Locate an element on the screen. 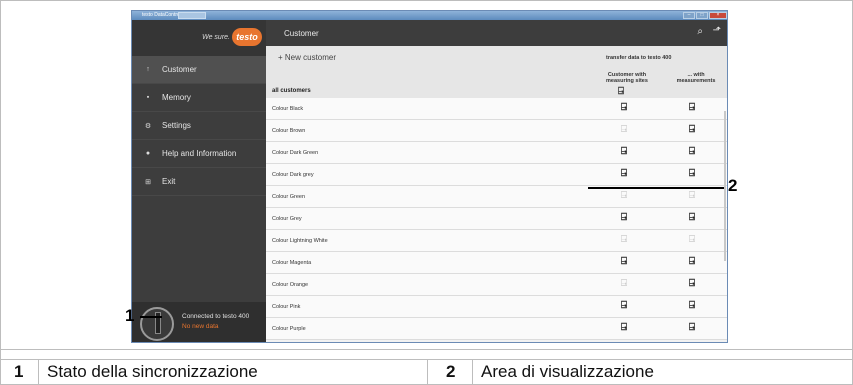 The height and width of the screenshot is (385, 853). sidebar-item-label: Exit is located at coordinates (169, 181).